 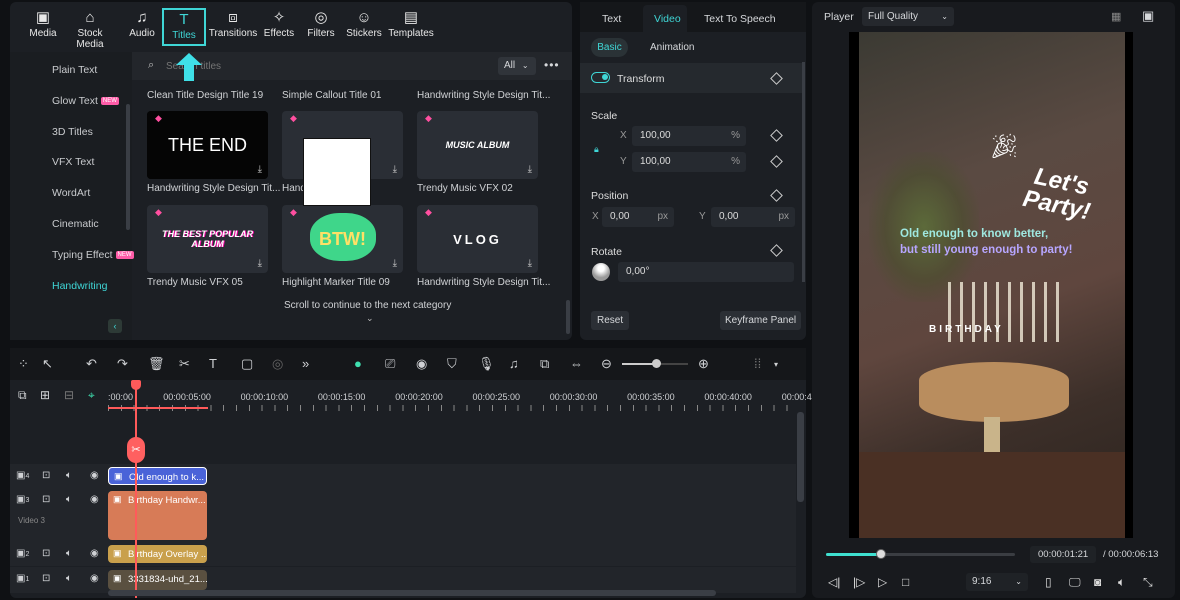 I want to click on text-tool-icon: T, so click(x=213, y=363).